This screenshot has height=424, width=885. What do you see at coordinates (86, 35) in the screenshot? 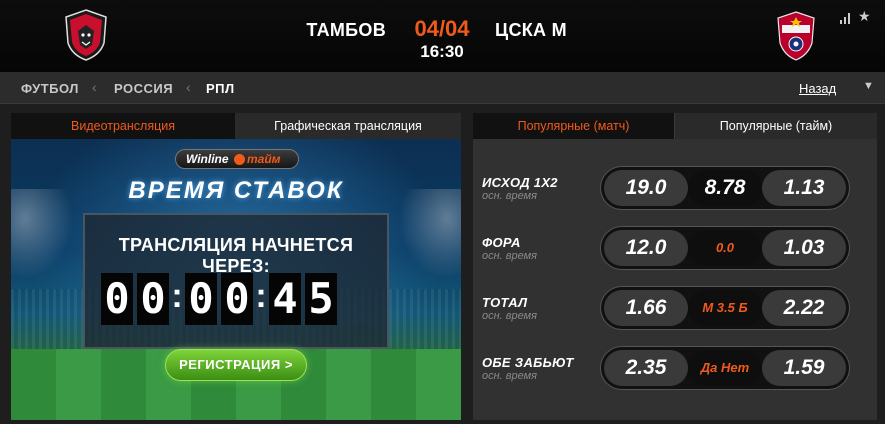
I see `home-team-logo` at bounding box center [86, 35].